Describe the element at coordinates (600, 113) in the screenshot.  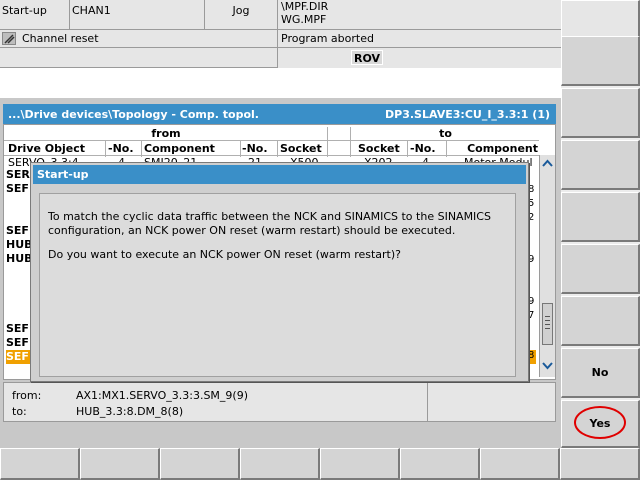
I see `softkey-v3` at that location.